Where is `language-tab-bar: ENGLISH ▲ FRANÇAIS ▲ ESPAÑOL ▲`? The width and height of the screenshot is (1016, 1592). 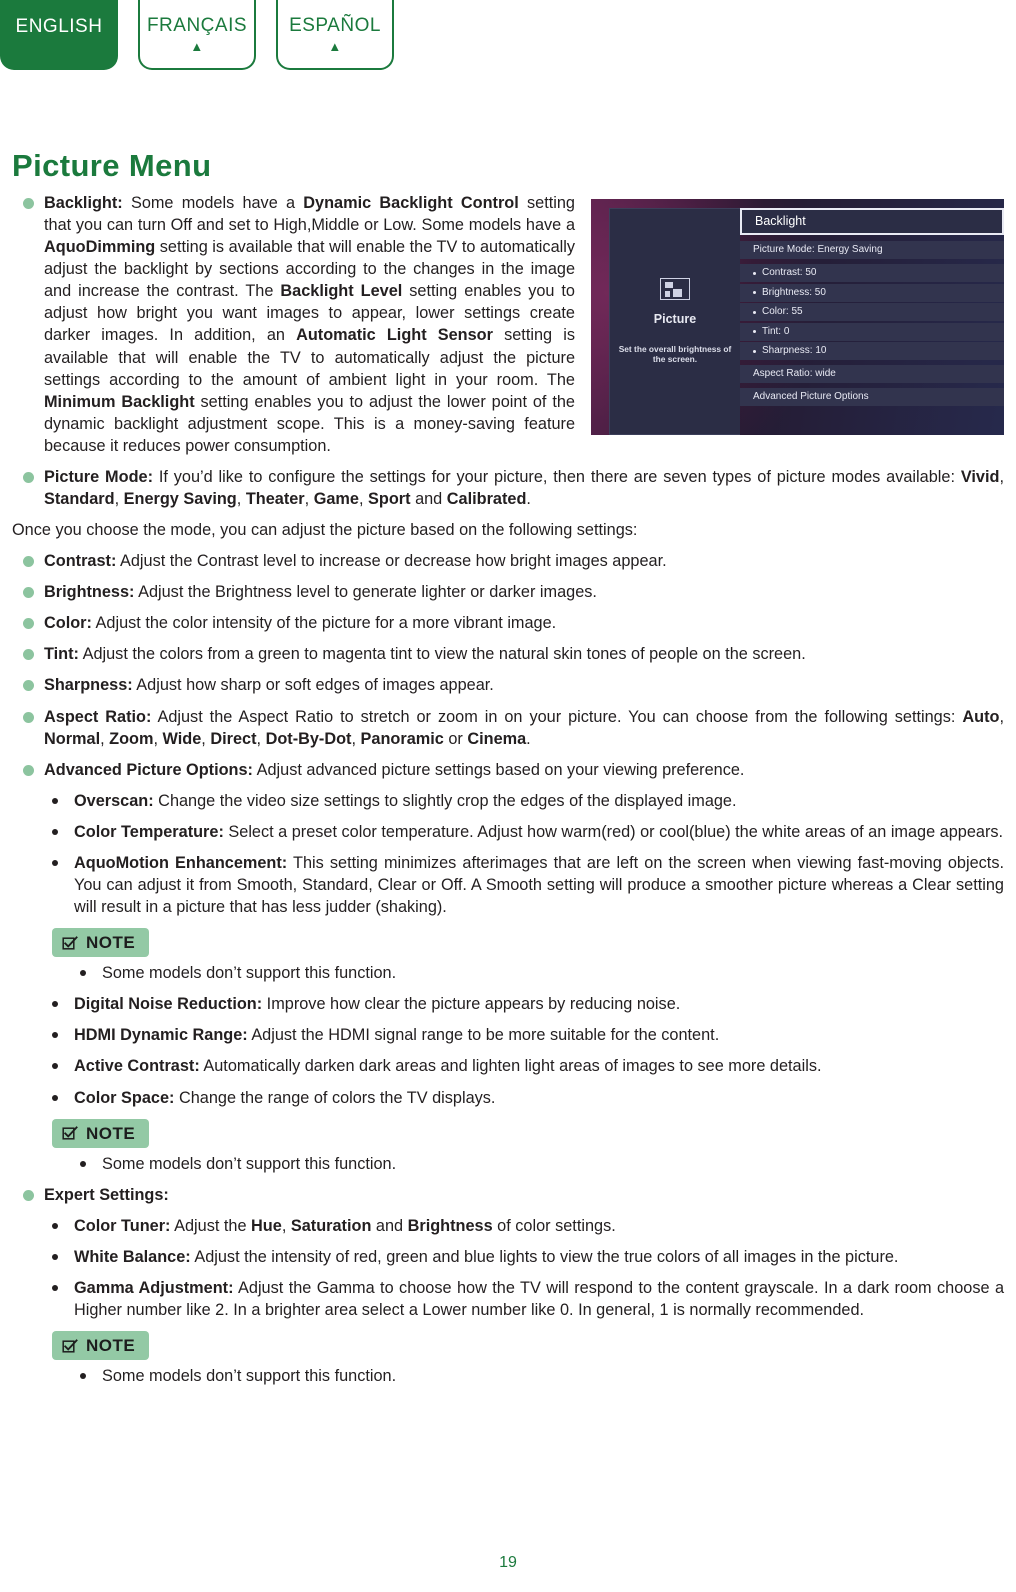 language-tab-bar: ENGLISH ▲ FRANÇAIS ▲ ESPAÑOL ▲ is located at coordinates (197, 35).